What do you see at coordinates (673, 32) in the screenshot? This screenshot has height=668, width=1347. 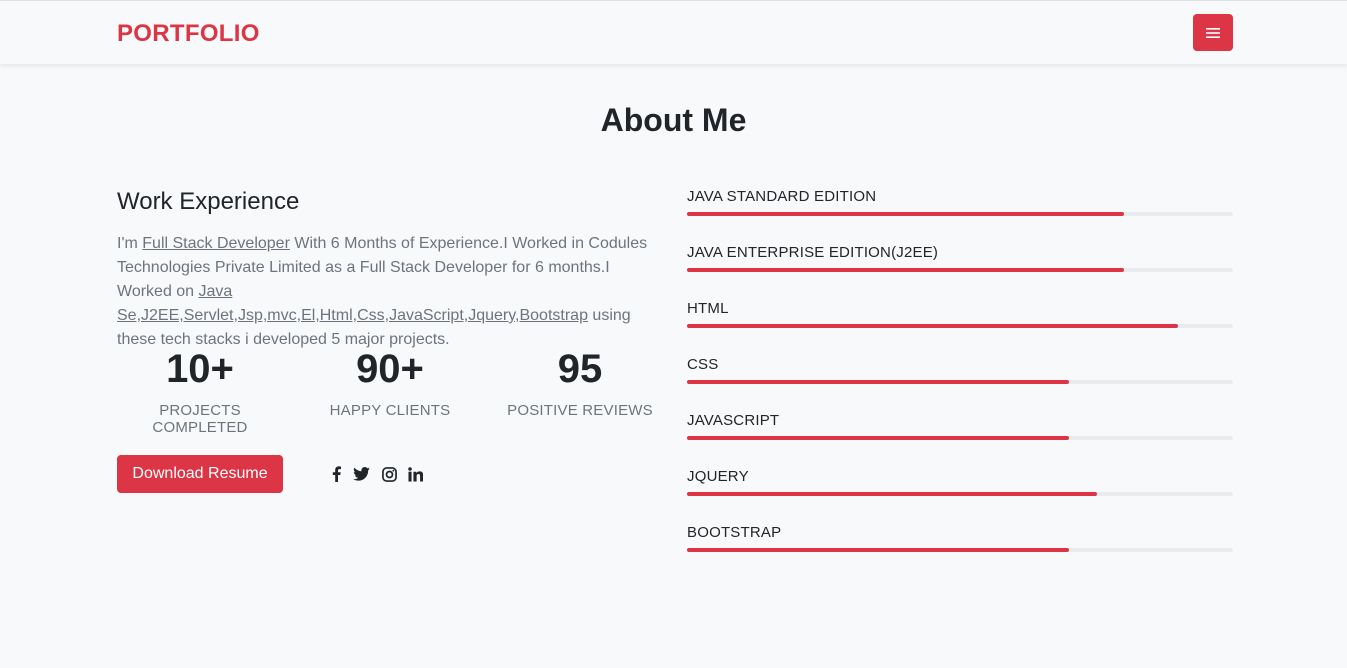 I see `navbar: PORTFOLIO` at bounding box center [673, 32].